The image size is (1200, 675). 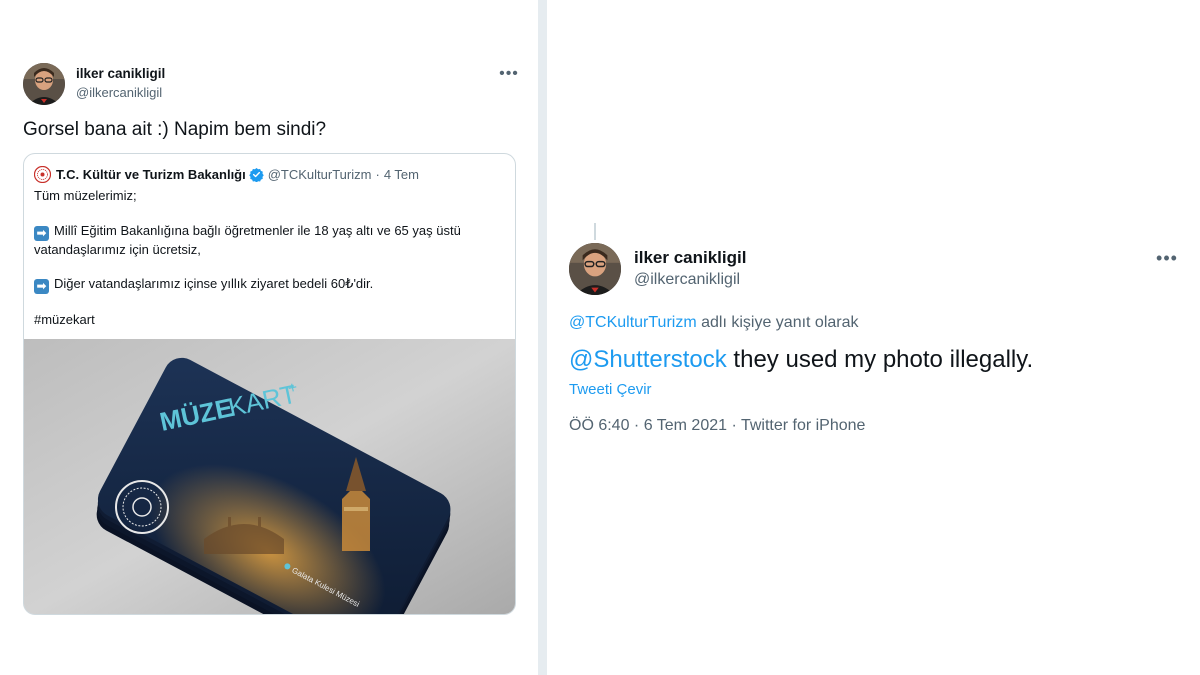 I want to click on translate-tweet-link: Tweeti Çevir, so click(x=610, y=389).